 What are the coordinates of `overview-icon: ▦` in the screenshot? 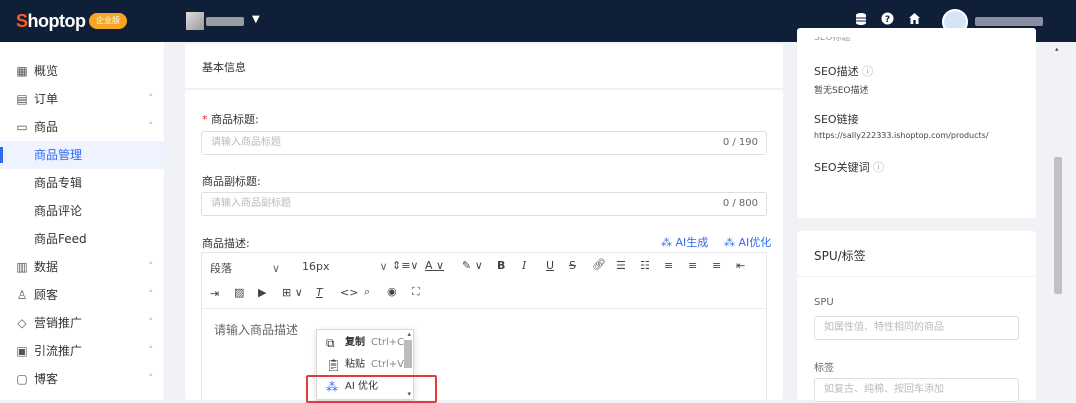 It's located at (22, 71).